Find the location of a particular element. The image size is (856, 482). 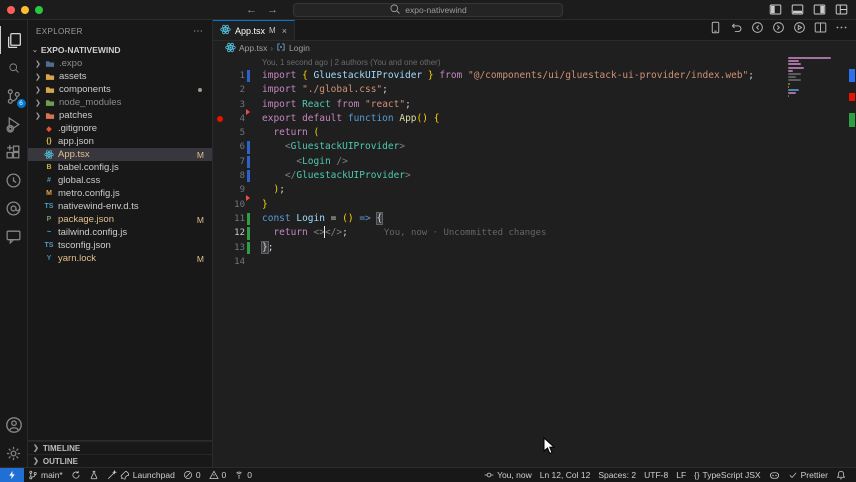

code-line-9: 9 ); is located at coordinates (534, 192).